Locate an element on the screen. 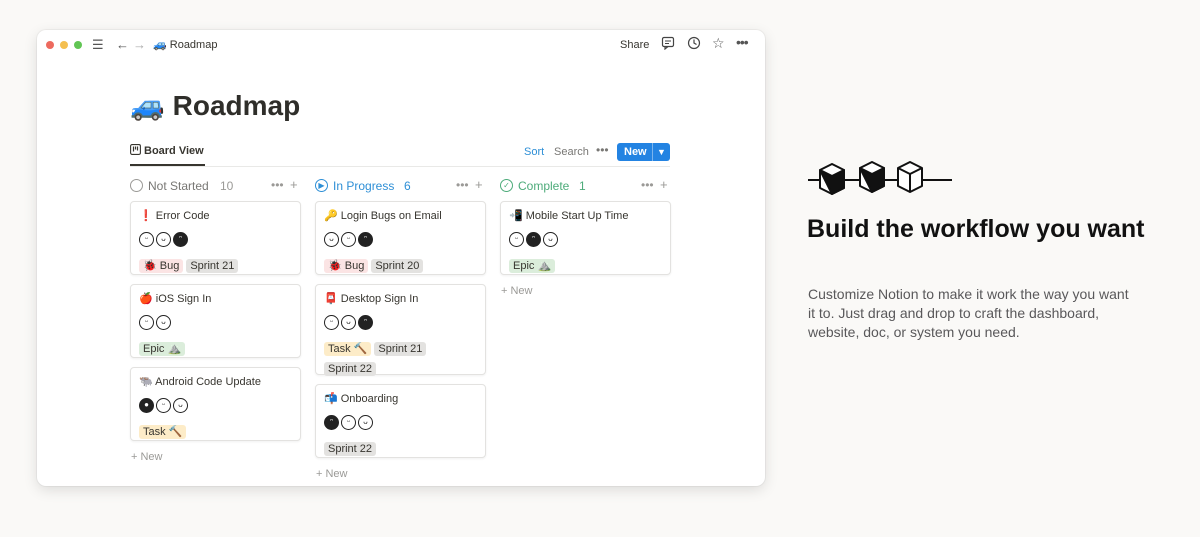 The image size is (1200, 537). card-title: 📬 Onboarding is located at coordinates (361, 399).